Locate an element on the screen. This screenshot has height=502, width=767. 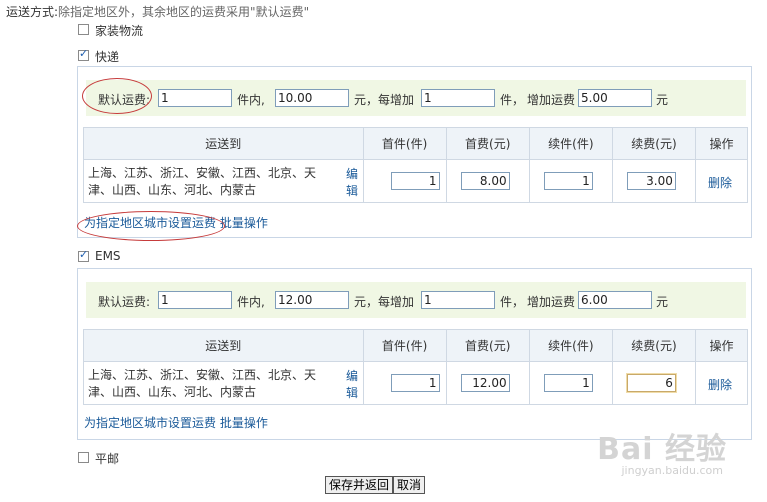
cancel-button: 取消 is located at coordinates (409, 485).